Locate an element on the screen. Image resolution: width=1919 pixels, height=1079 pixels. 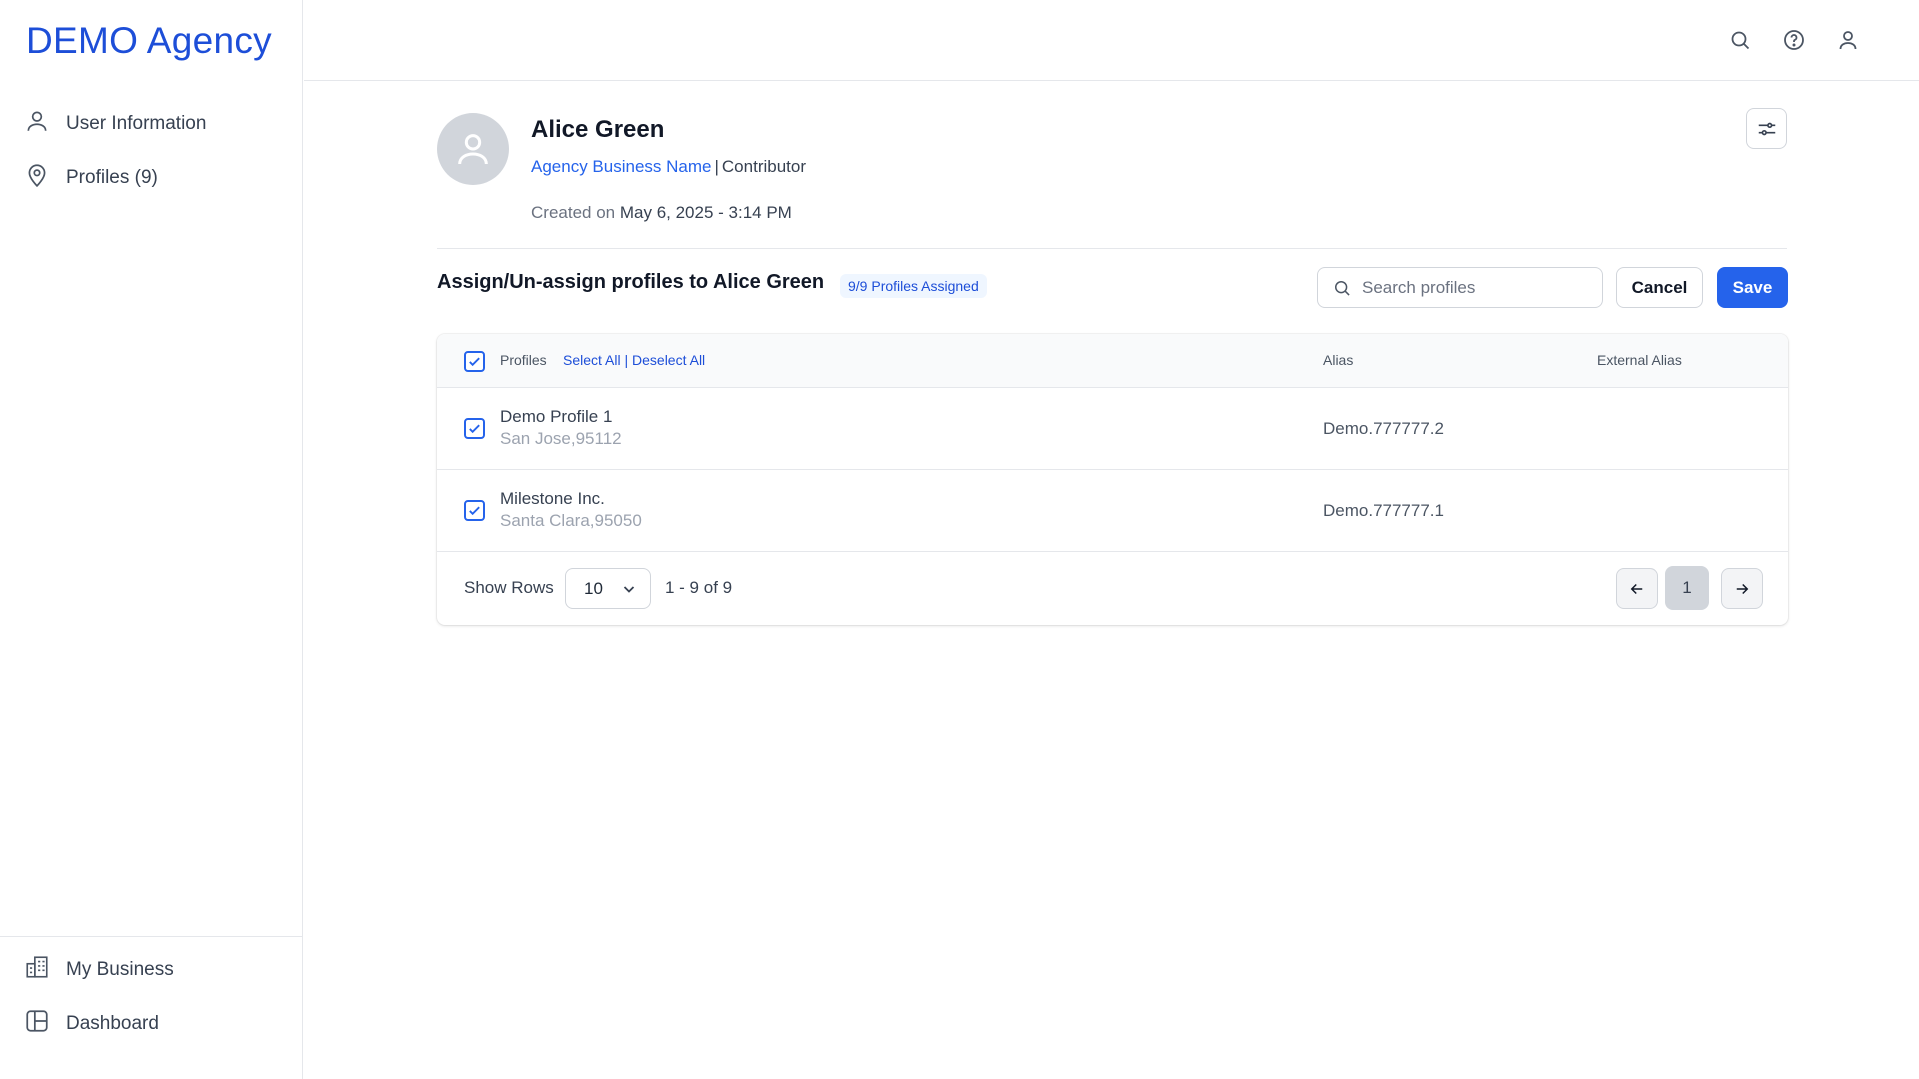
sidebar-item-user-information: User Information is located at coordinates (115, 124).